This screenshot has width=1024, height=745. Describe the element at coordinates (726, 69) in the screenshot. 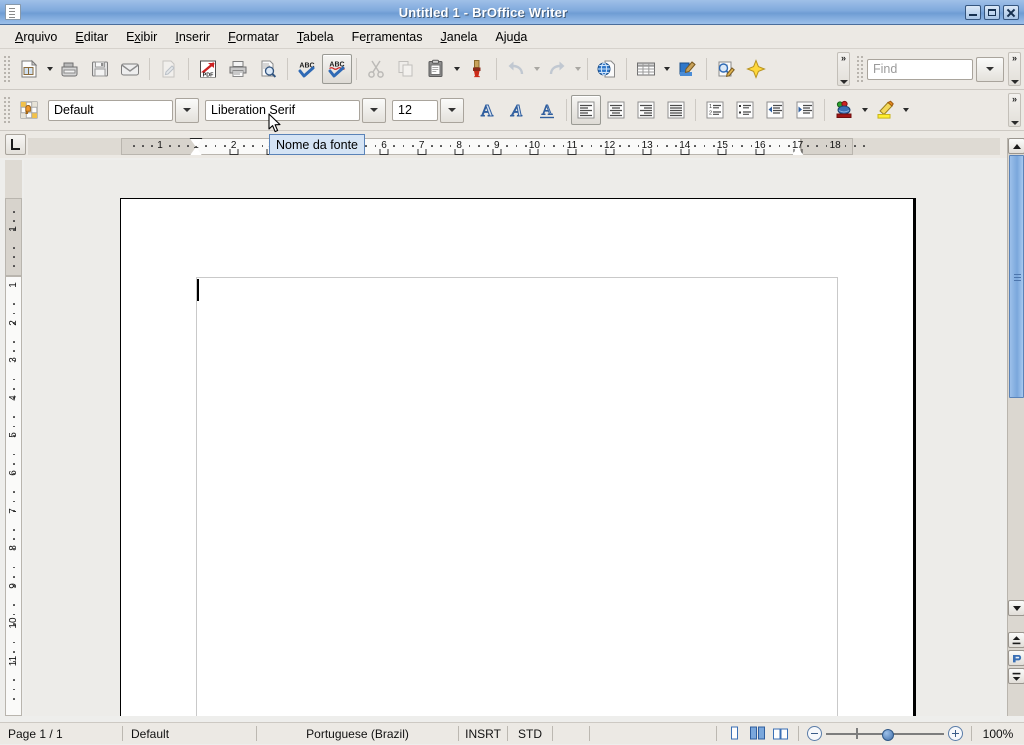

I see `find-replace-button` at that location.